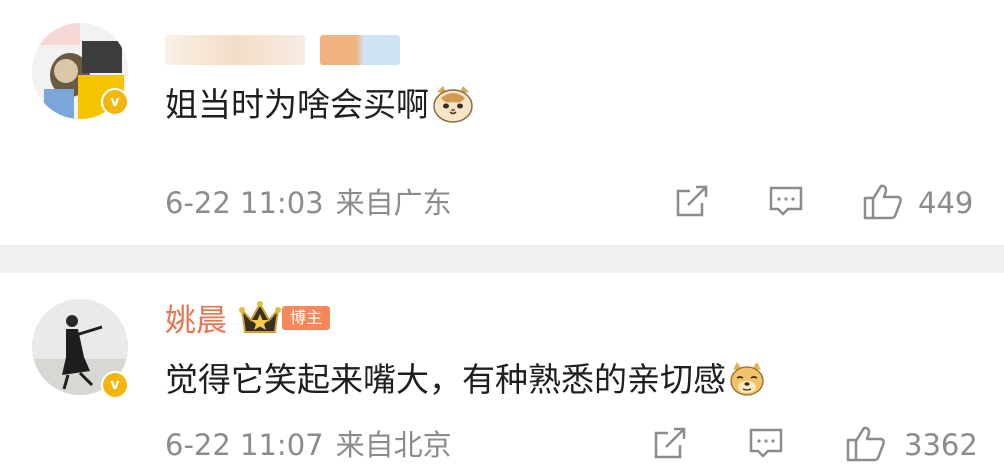 Image resolution: width=1004 pixels, height=475 pixels. I want to click on like-icon, so click(866, 446).